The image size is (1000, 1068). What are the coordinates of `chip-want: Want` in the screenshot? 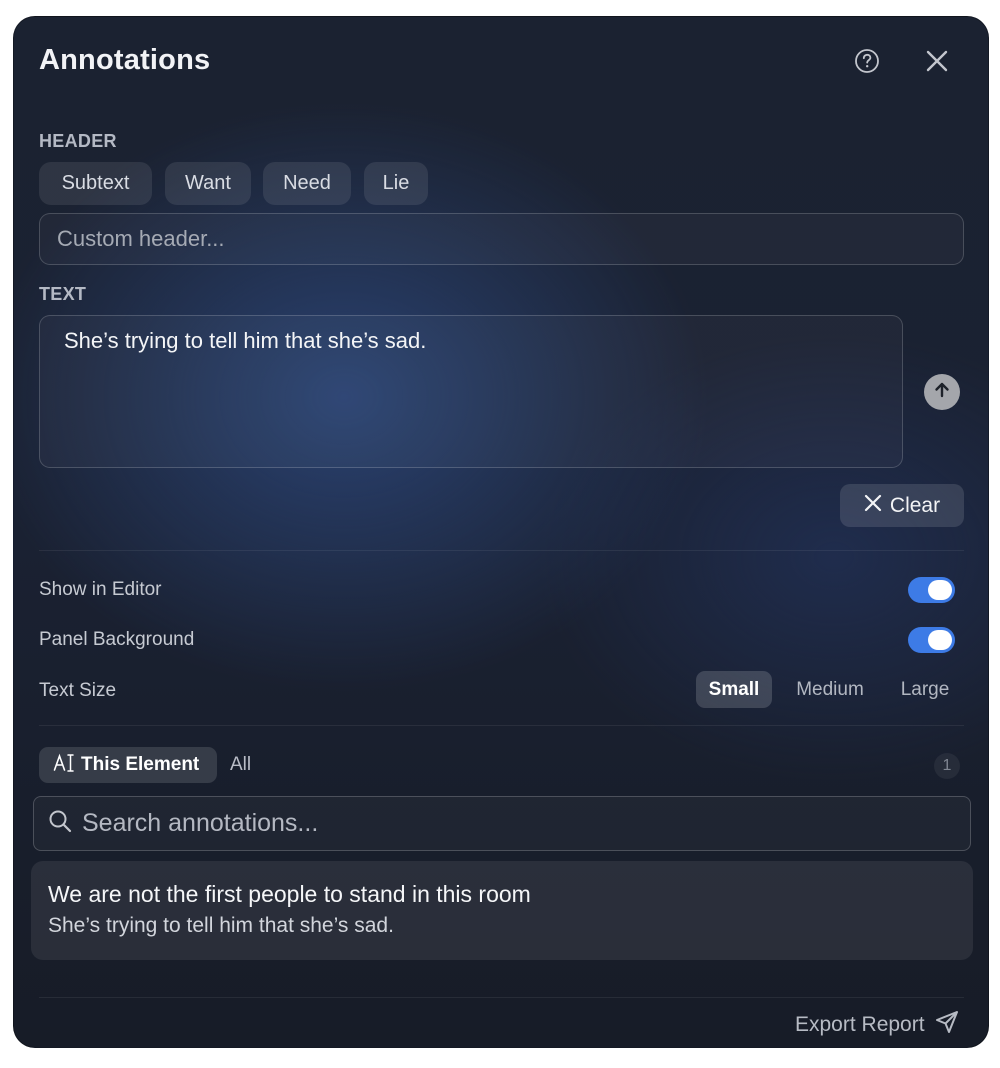 It's located at (208, 183).